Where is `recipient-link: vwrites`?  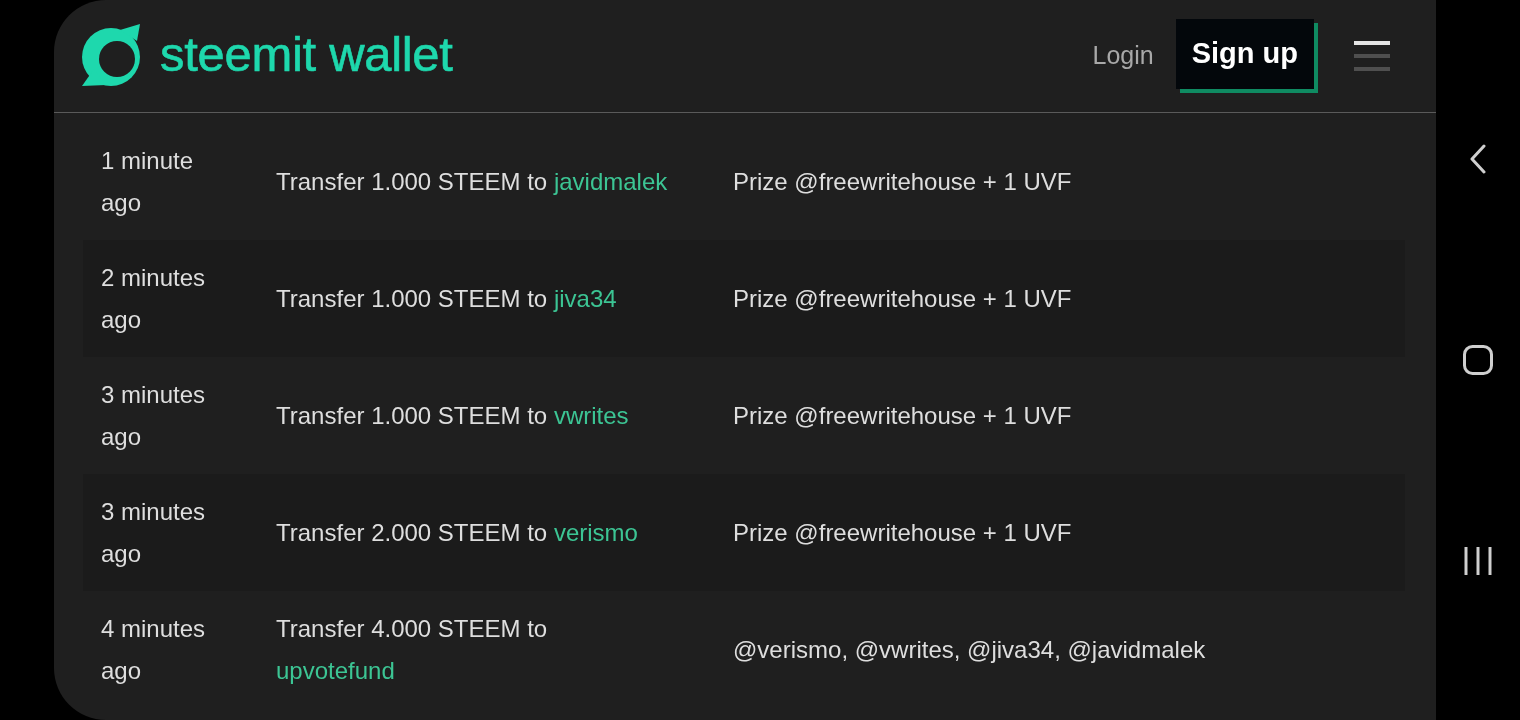
recipient-link: vwrites is located at coordinates (591, 415).